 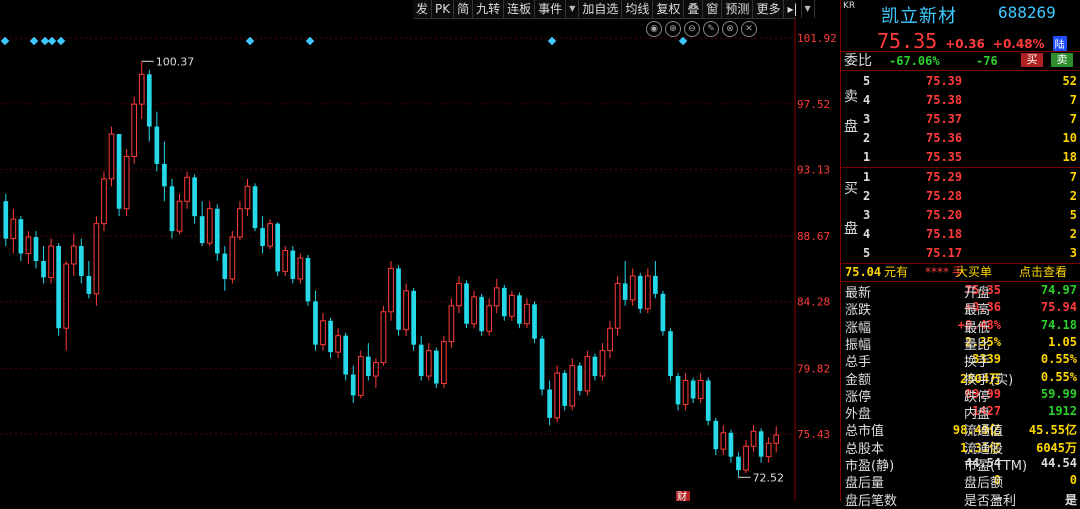 I want to click on y-tick-label: 79.82, so click(x=813, y=368).